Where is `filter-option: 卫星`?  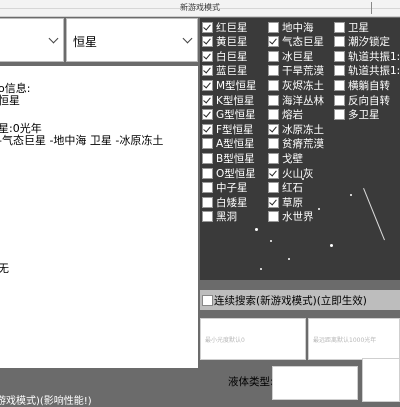 filter-option: 卫星 is located at coordinates (351, 27).